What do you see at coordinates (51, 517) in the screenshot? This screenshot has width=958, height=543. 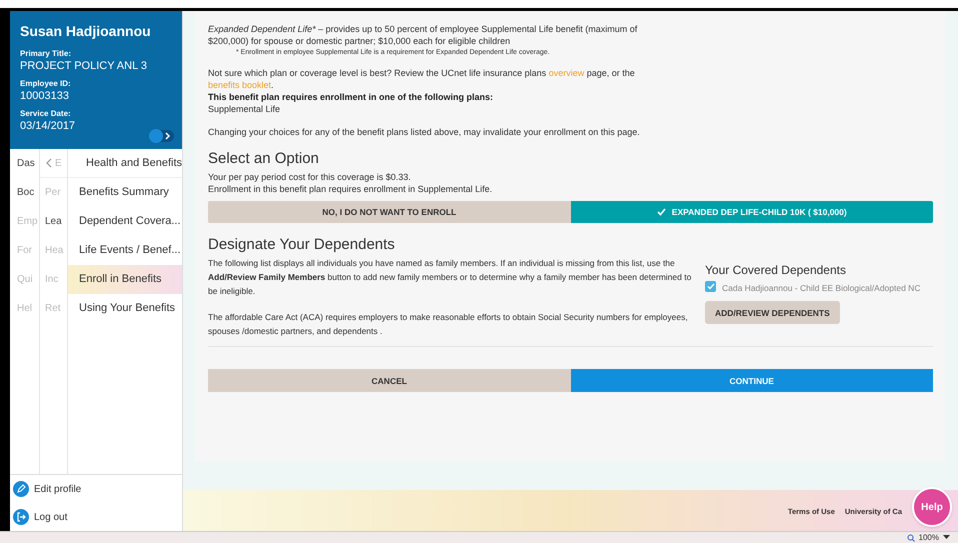 I see `sidebar-link: Log out` at bounding box center [51, 517].